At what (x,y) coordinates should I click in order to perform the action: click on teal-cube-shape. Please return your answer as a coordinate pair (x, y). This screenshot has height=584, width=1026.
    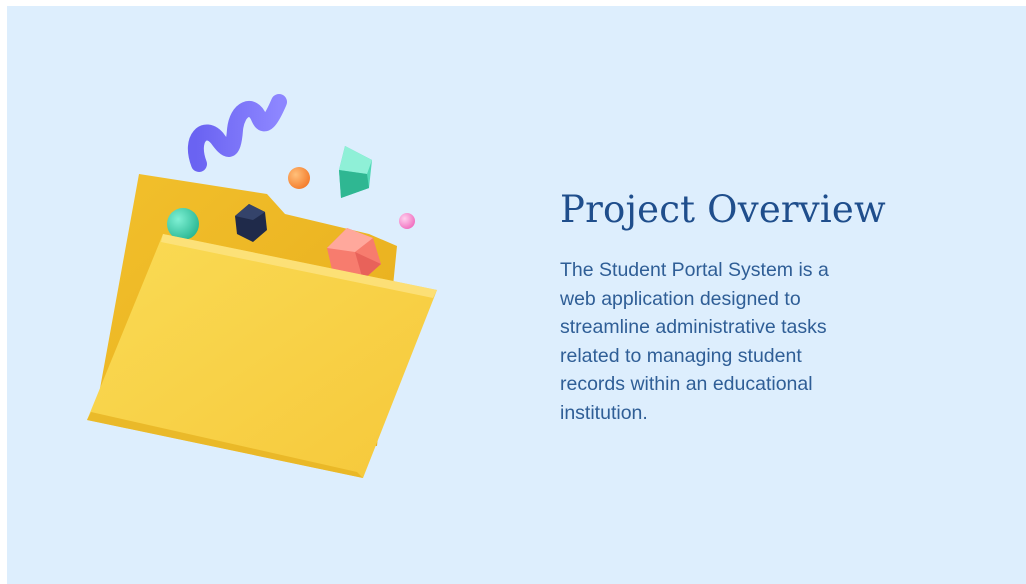
    Looking at the image, I should click on (355, 172).